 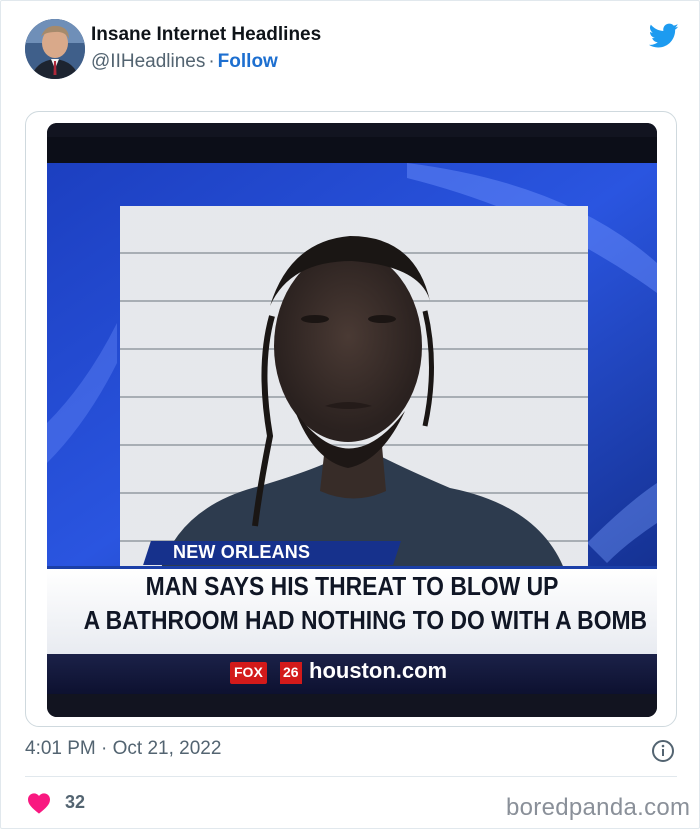 I want to click on like-count: 32, so click(x=75, y=802).